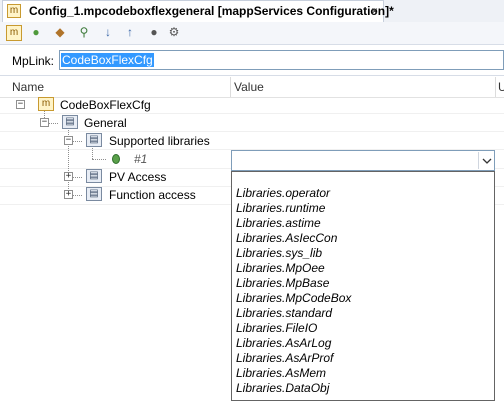 The image size is (504, 403). Describe the element at coordinates (14, 11) in the screenshot. I see `mapp-config-icon: m` at that location.